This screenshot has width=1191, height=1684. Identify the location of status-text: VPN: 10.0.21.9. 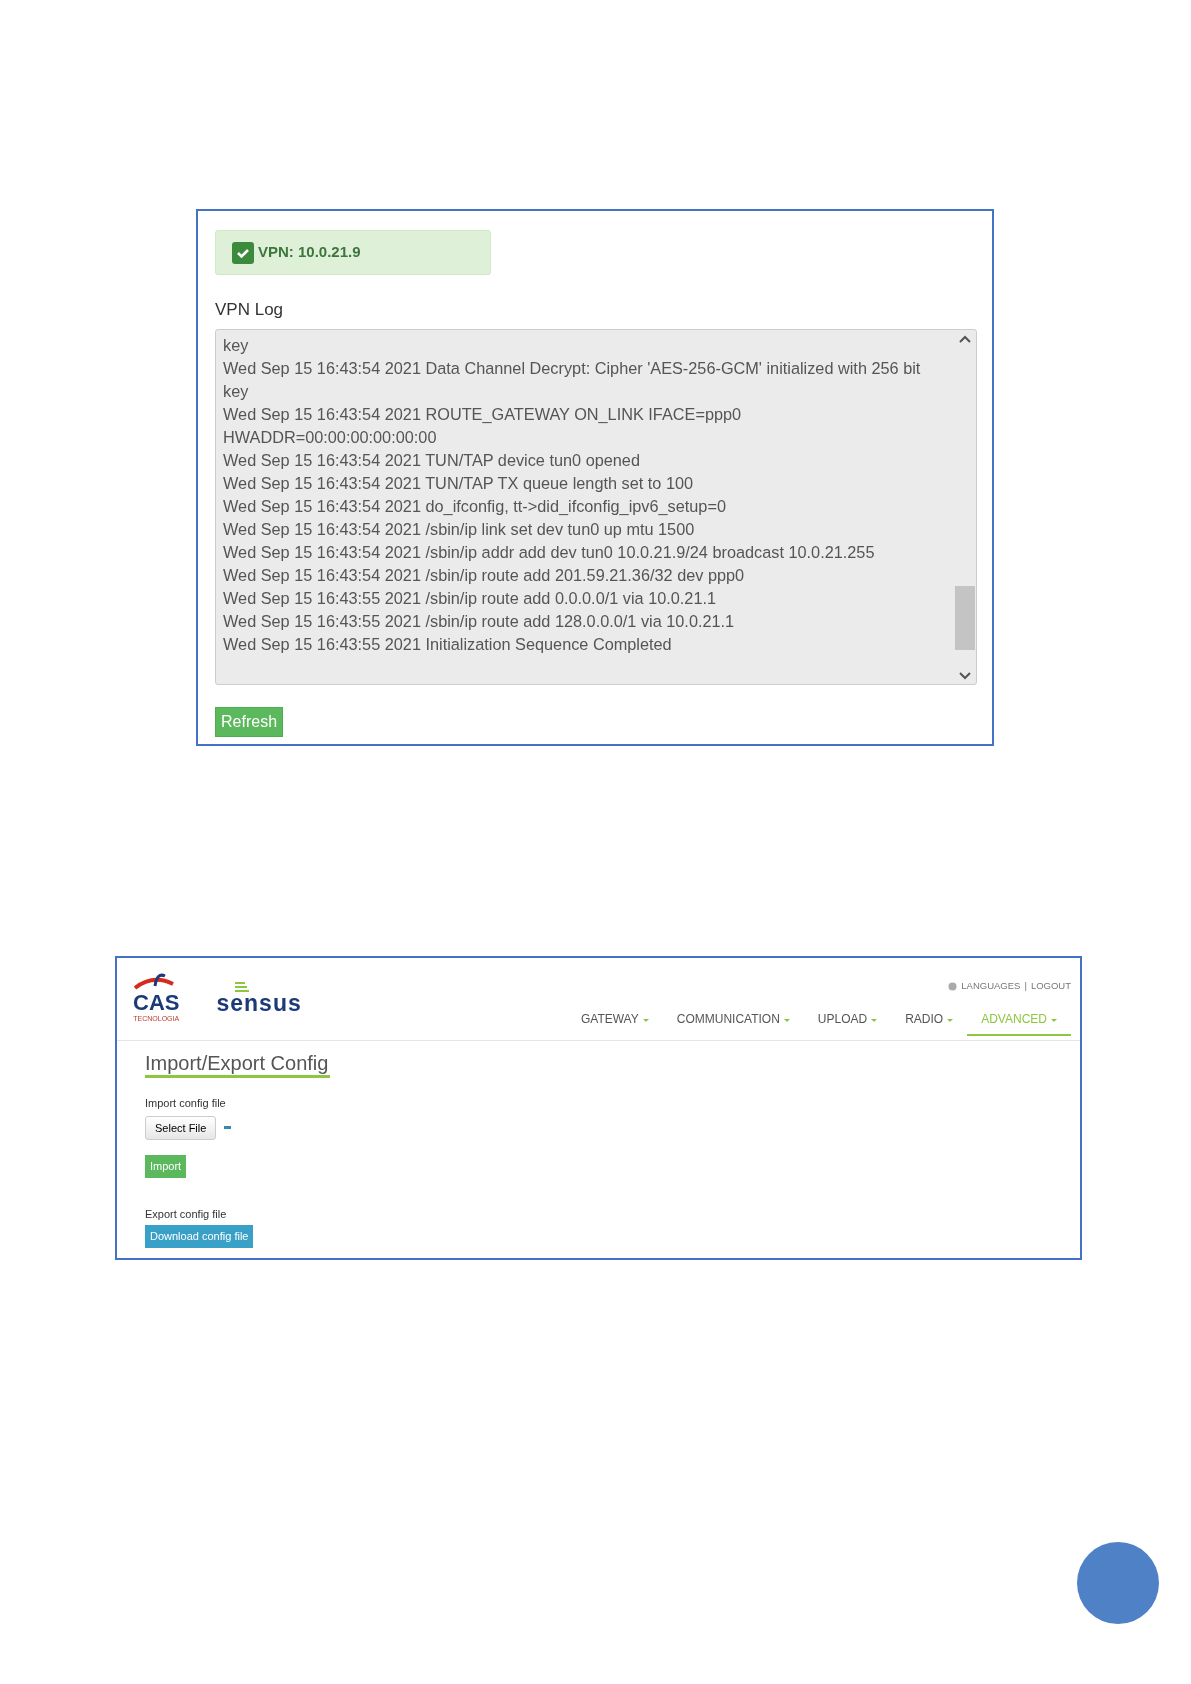
(309, 252).